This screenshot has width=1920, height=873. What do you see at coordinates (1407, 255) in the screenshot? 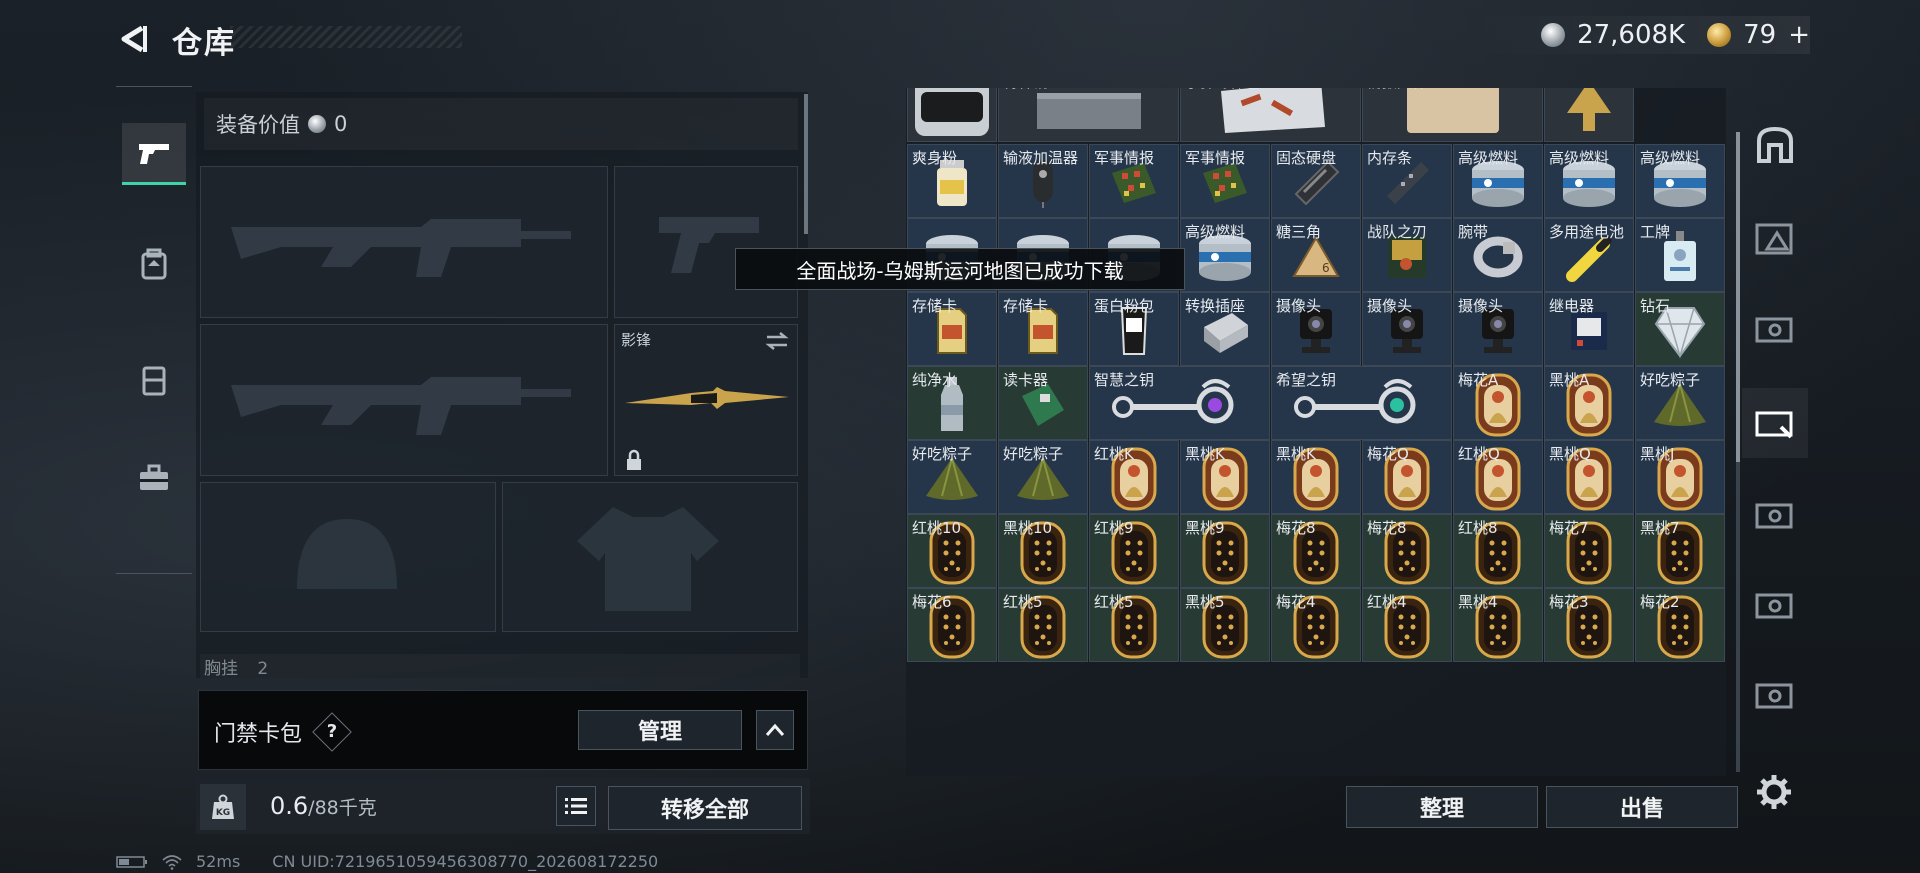
I see `inventory-item: 战队之刃` at bounding box center [1407, 255].